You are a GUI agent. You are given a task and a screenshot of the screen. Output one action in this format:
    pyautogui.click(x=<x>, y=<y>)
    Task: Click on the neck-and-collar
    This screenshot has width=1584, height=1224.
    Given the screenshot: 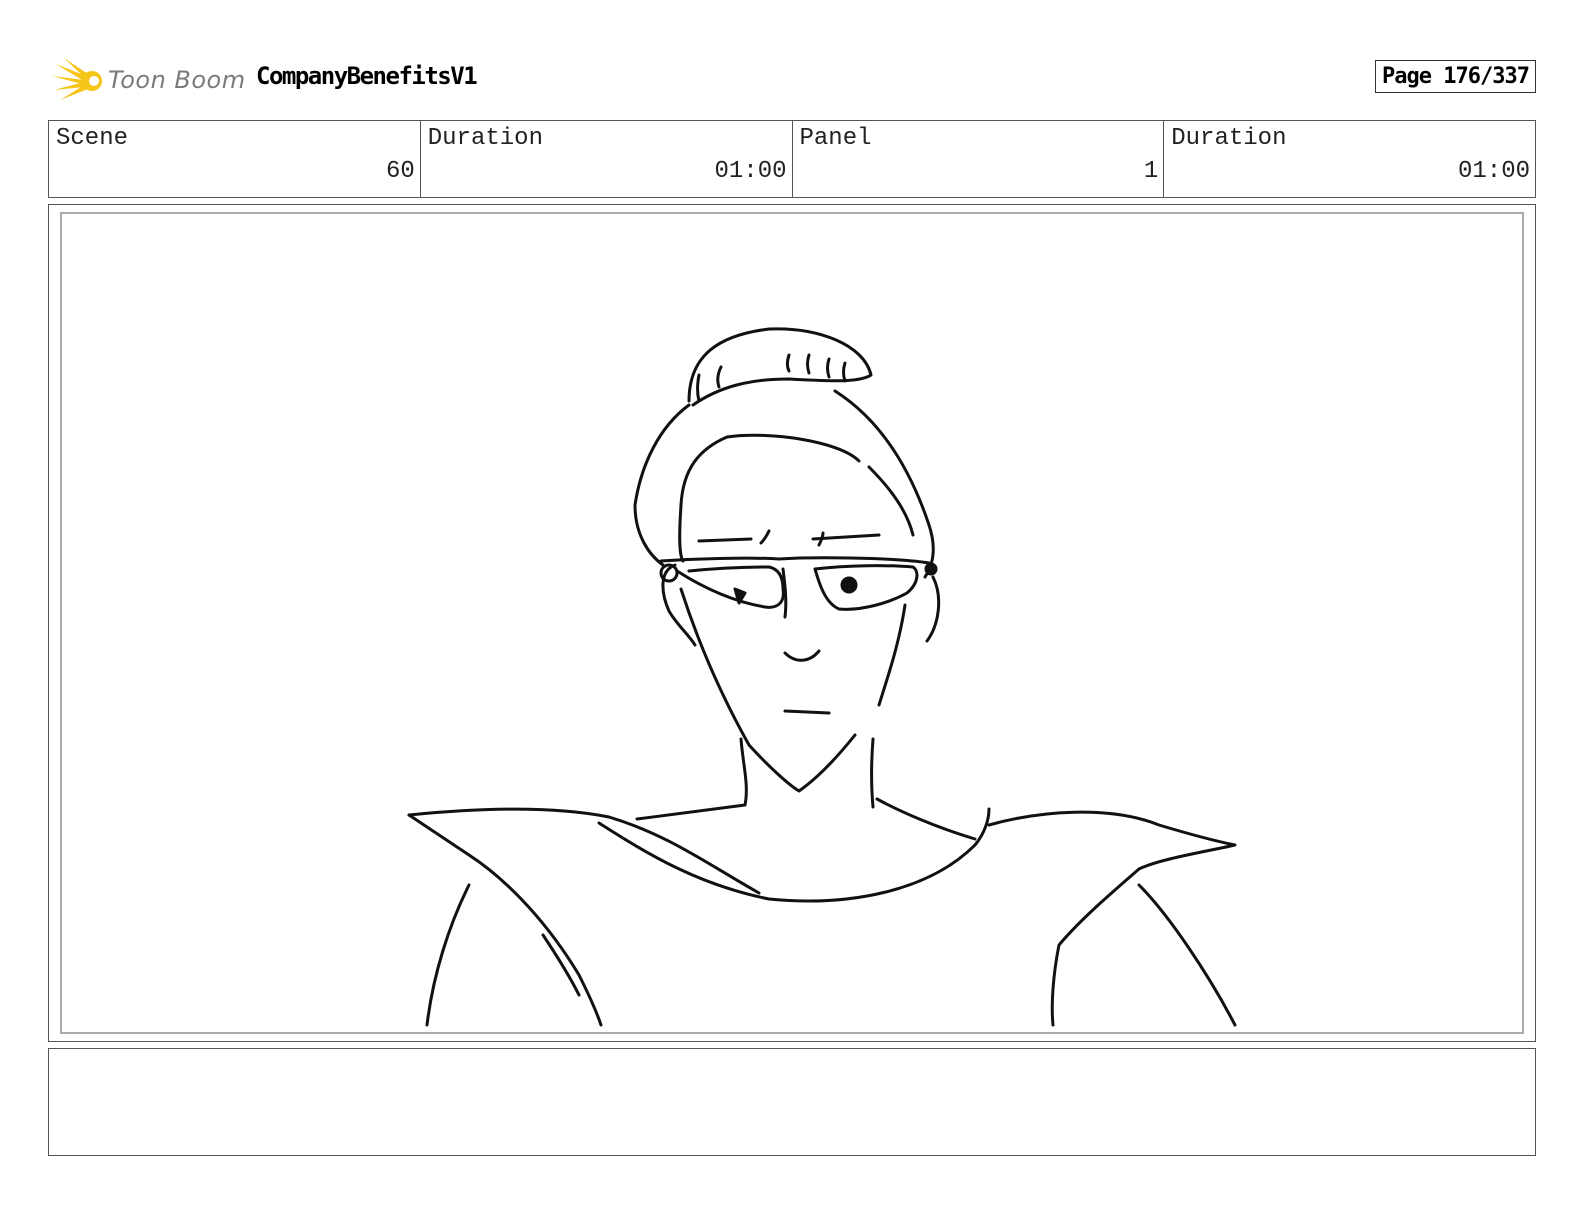 What is the action you would take?
    pyautogui.click(x=794, y=820)
    